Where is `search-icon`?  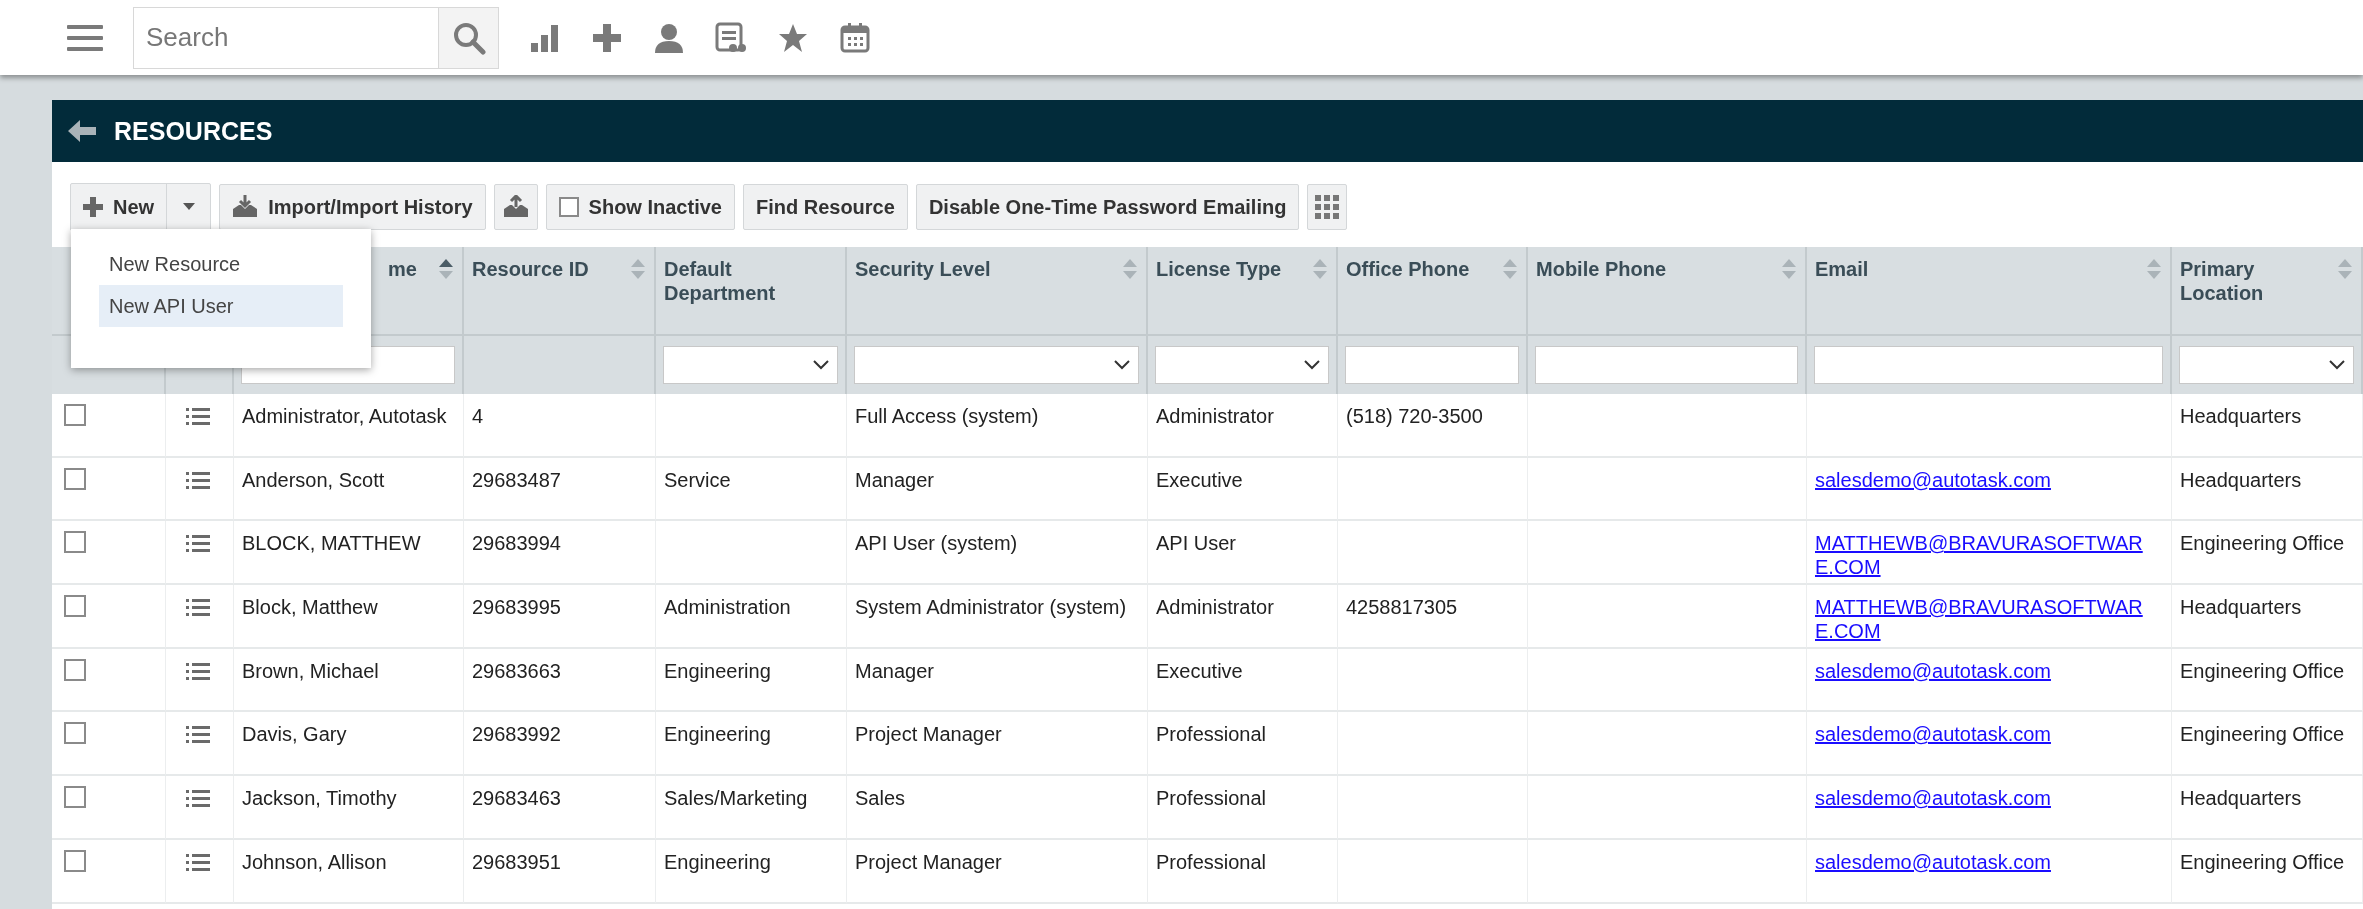
search-icon is located at coordinates (468, 37).